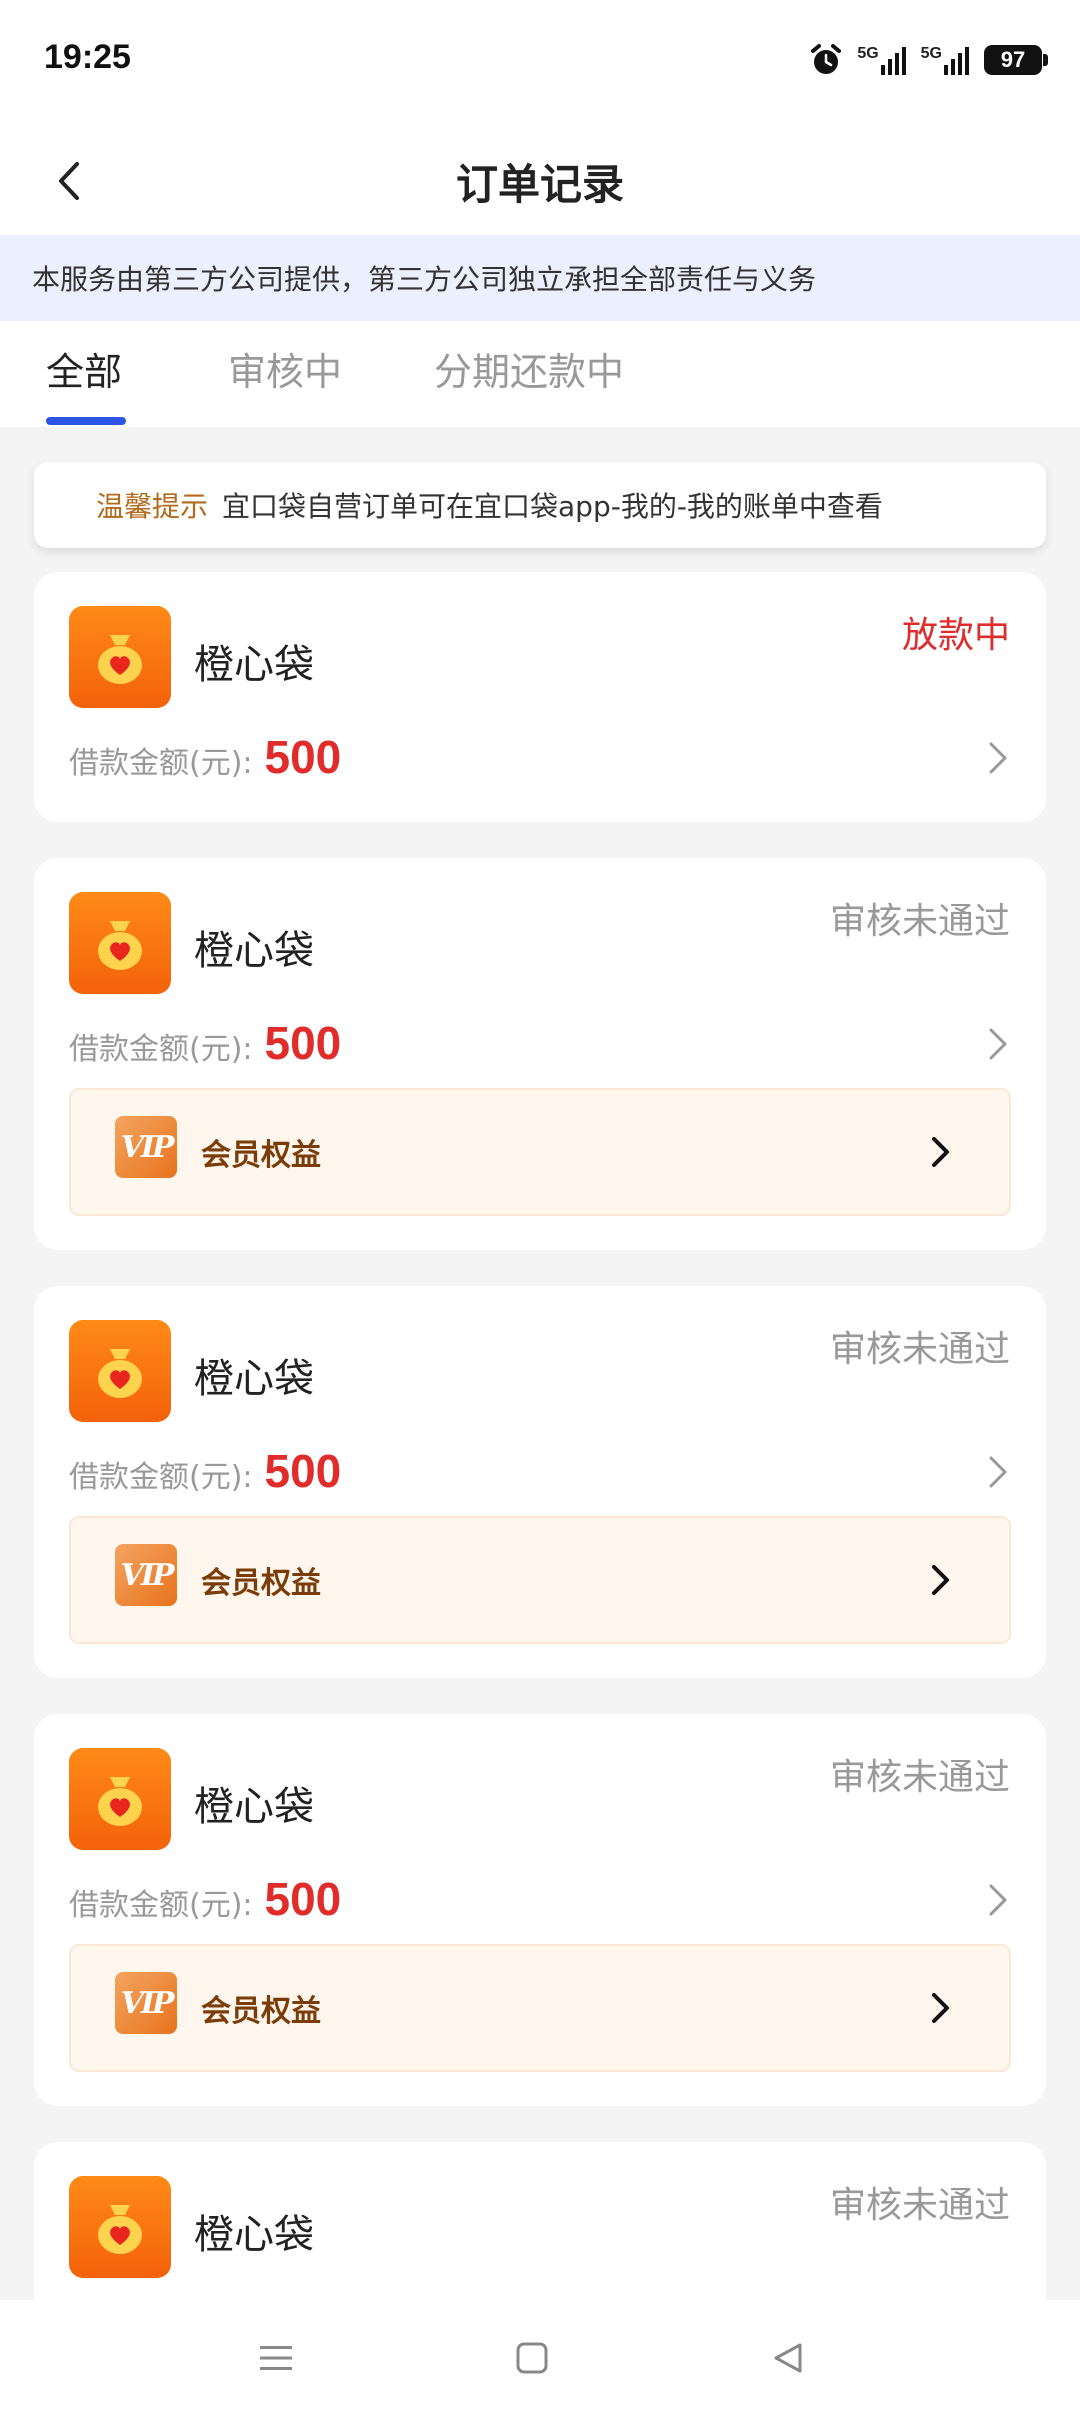 This screenshot has width=1080, height=2412. What do you see at coordinates (532, 2358) in the screenshot?
I see `home-square-icon` at bounding box center [532, 2358].